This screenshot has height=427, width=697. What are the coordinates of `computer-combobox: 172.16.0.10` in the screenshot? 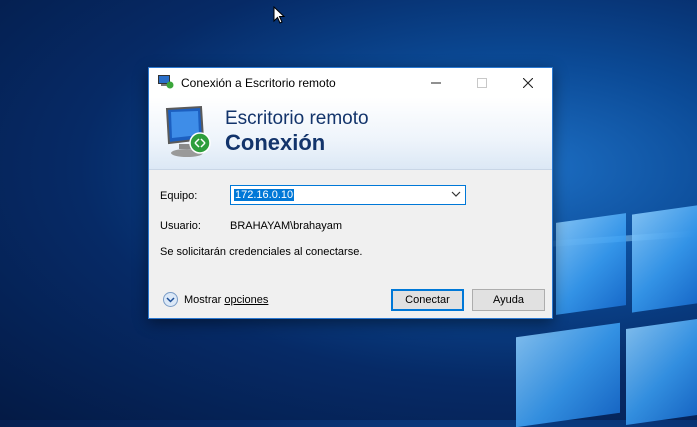 It's located at (348, 195).